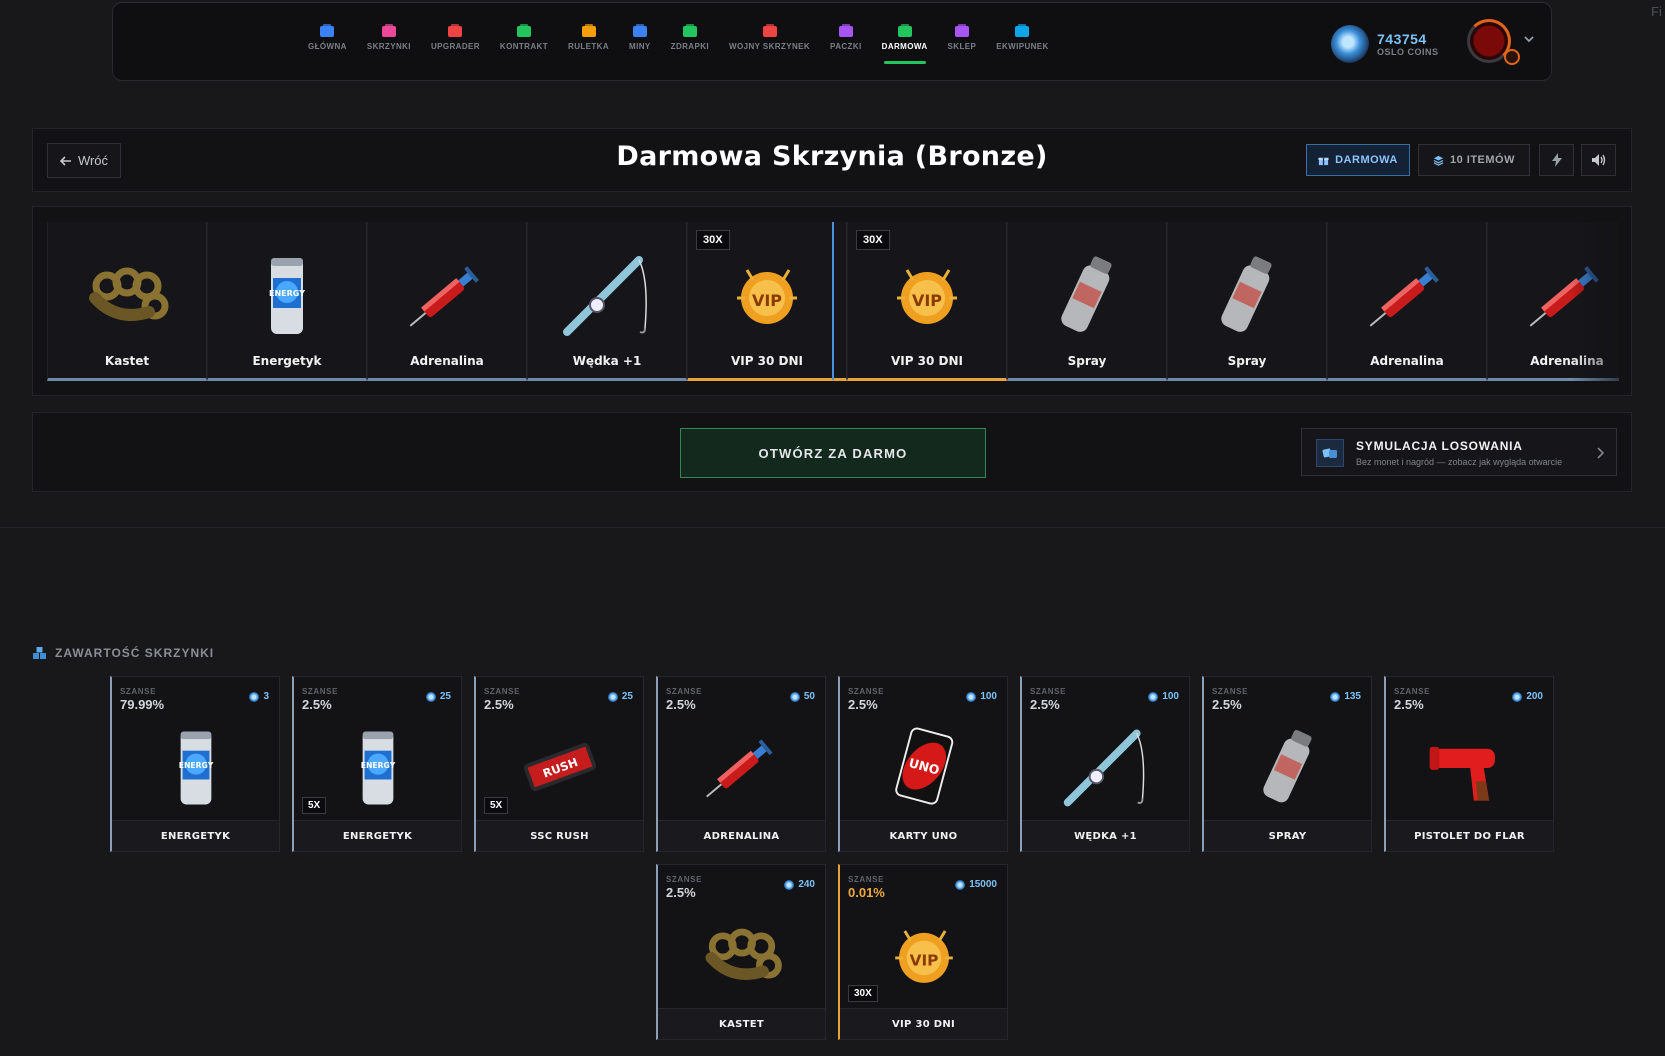 The height and width of the screenshot is (1056, 1665). I want to click on nav-item-upgrader: UPGRADER, so click(455, 48).